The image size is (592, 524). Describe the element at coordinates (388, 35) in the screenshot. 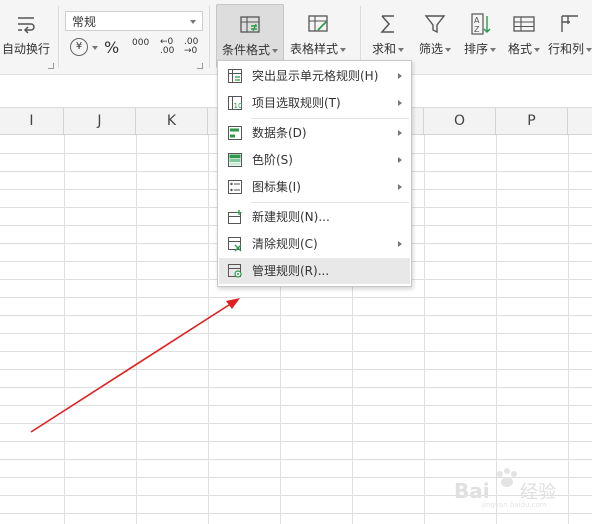

I see `sum-button: 求和` at that location.